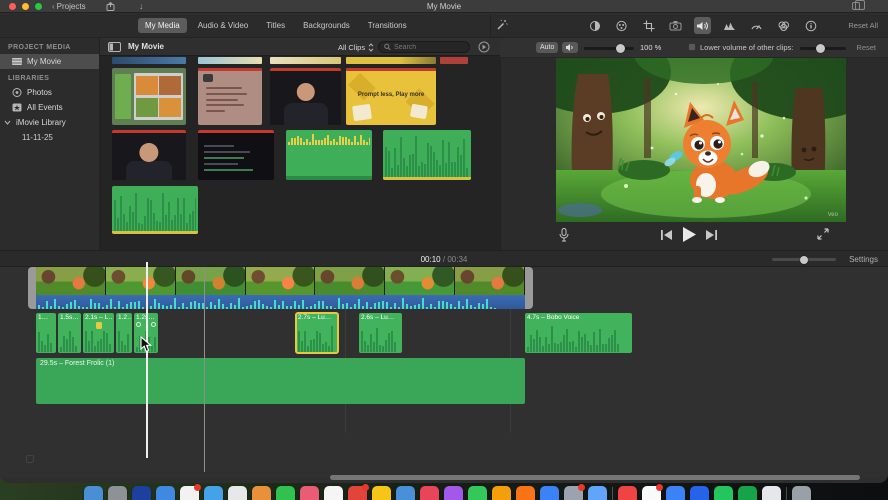 The width and height of the screenshot is (888, 500). I want to click on info-icon, so click(810, 25).